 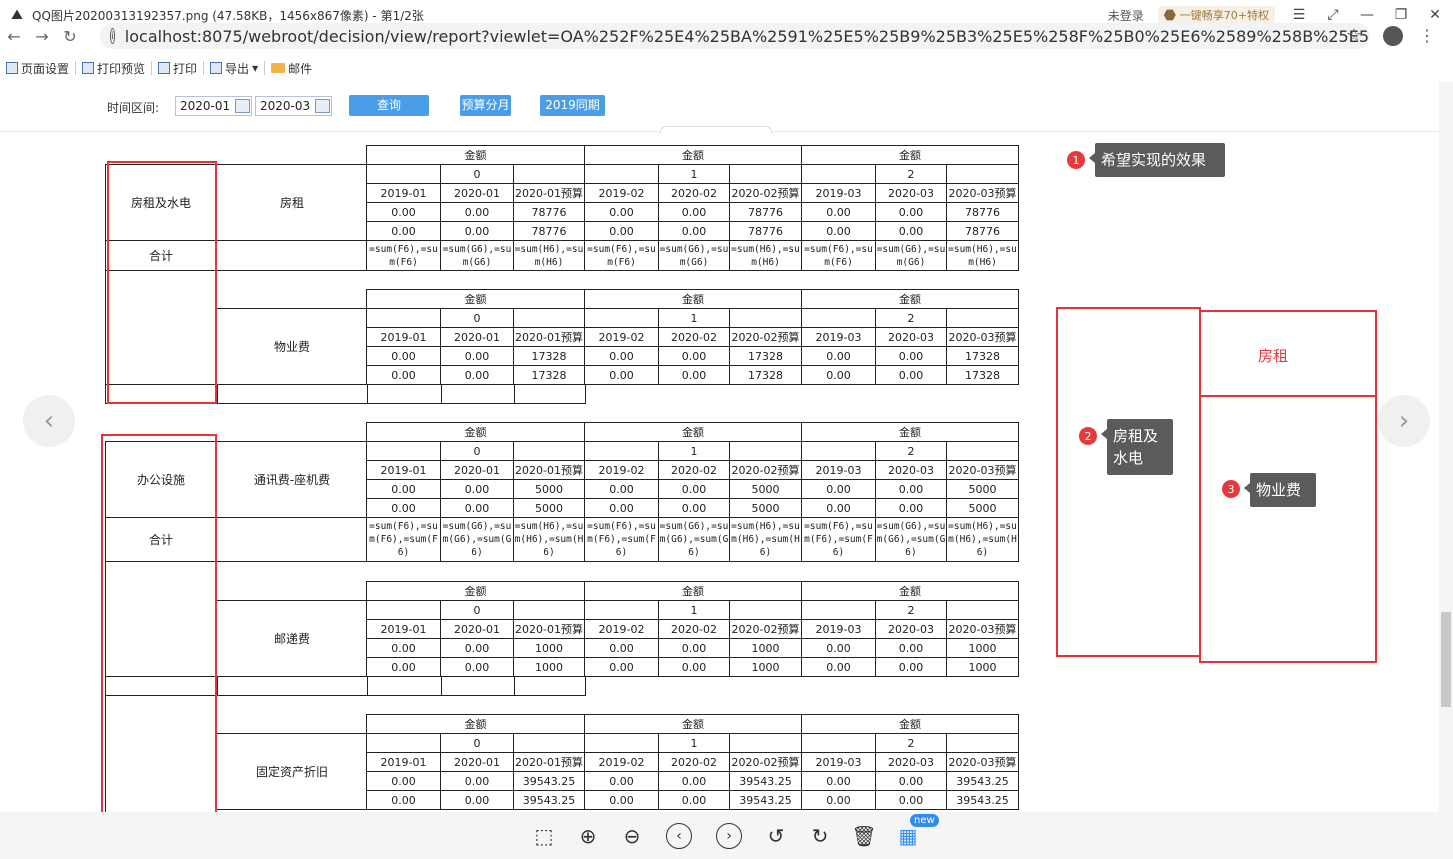 What do you see at coordinates (694, 629) in the screenshot?
I see `month-header: 2020-02` at bounding box center [694, 629].